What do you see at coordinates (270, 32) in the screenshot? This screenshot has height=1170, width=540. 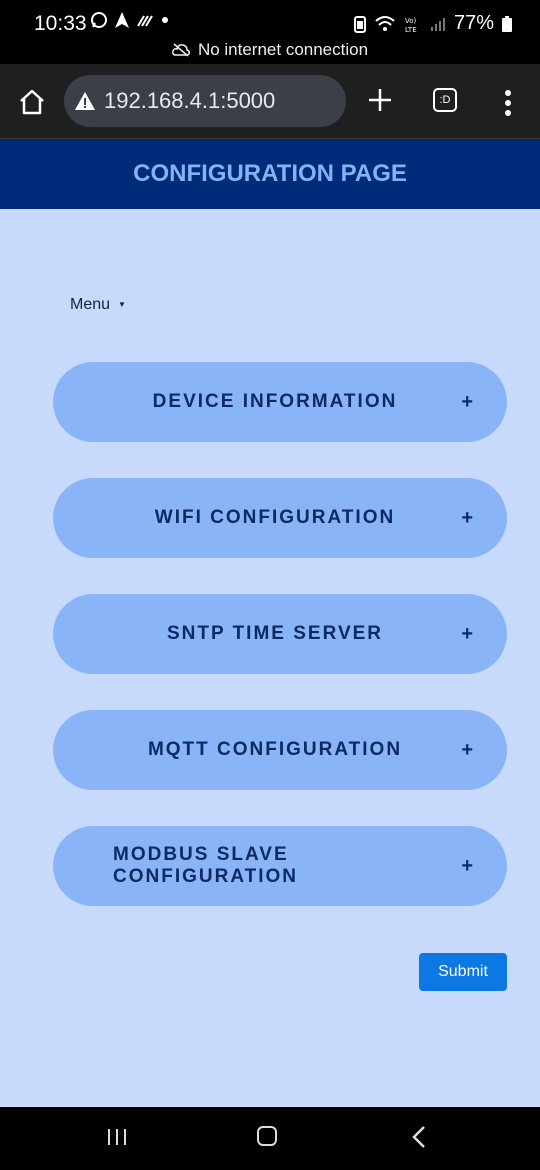 I see `status-bar: 10:33 Vo) LTE 77% No internet connection` at bounding box center [270, 32].